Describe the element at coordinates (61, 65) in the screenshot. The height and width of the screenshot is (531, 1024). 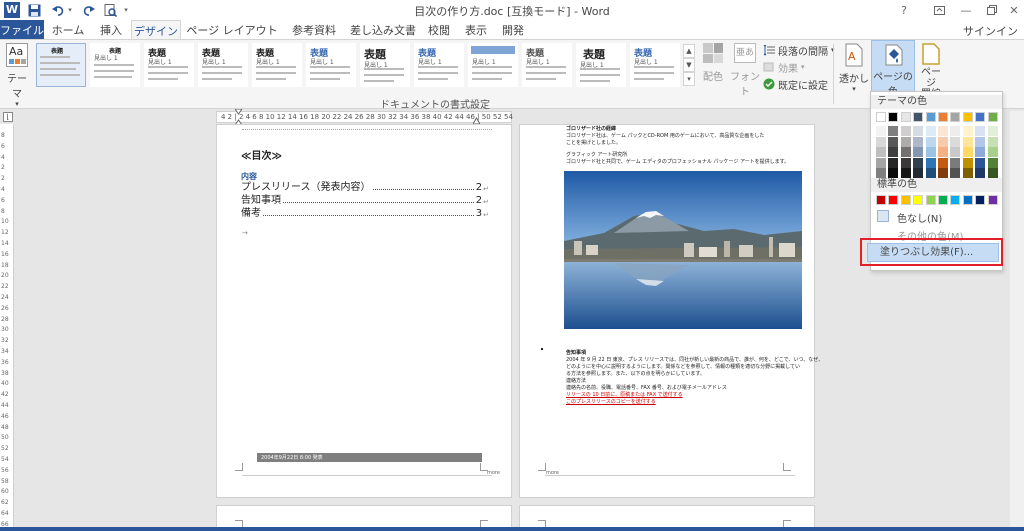
I see `style-set-thumb: 表題` at that location.